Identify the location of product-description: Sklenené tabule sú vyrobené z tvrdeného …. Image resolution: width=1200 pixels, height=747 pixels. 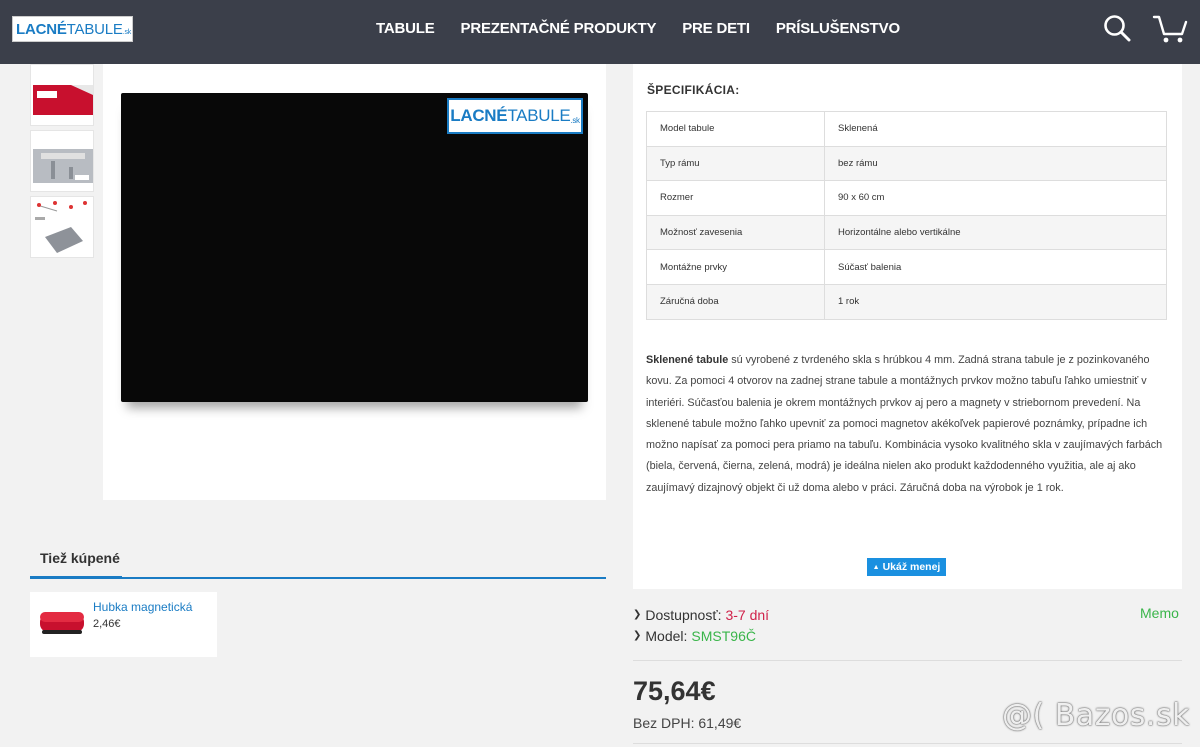
(908, 424).